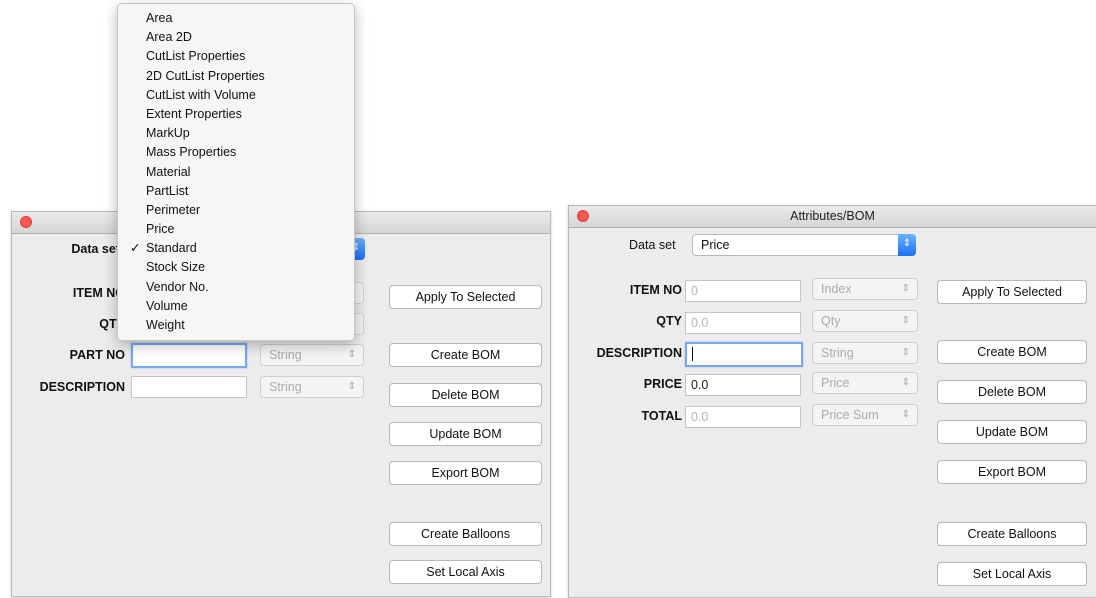 Image resolution: width=1096 pixels, height=598 pixels. Describe the element at coordinates (907, 245) in the screenshot. I see `chevron-updown-icon: ⇕` at that location.